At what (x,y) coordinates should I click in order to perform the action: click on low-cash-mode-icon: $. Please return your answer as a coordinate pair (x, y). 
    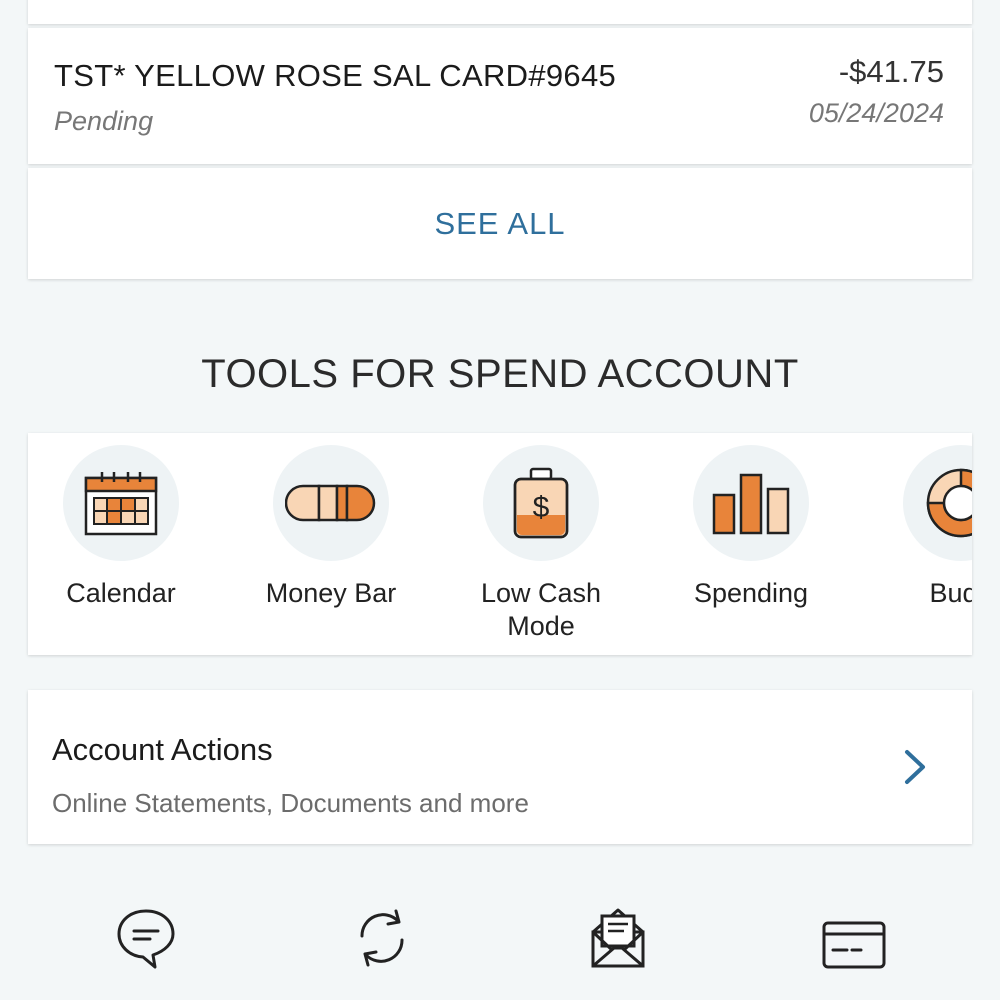
    Looking at the image, I should click on (541, 503).